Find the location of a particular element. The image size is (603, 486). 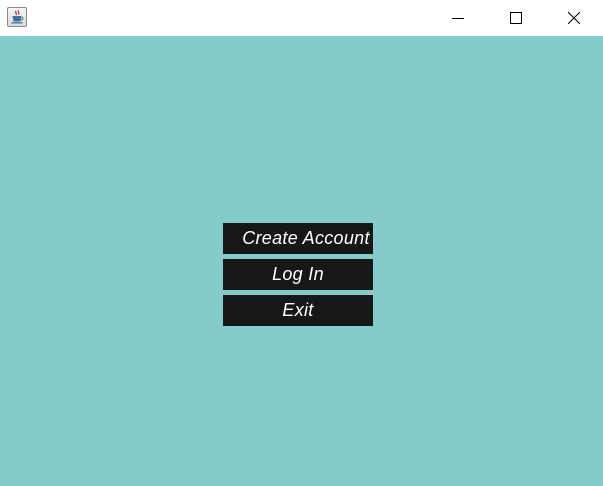

maximize-button is located at coordinates (516, 18).